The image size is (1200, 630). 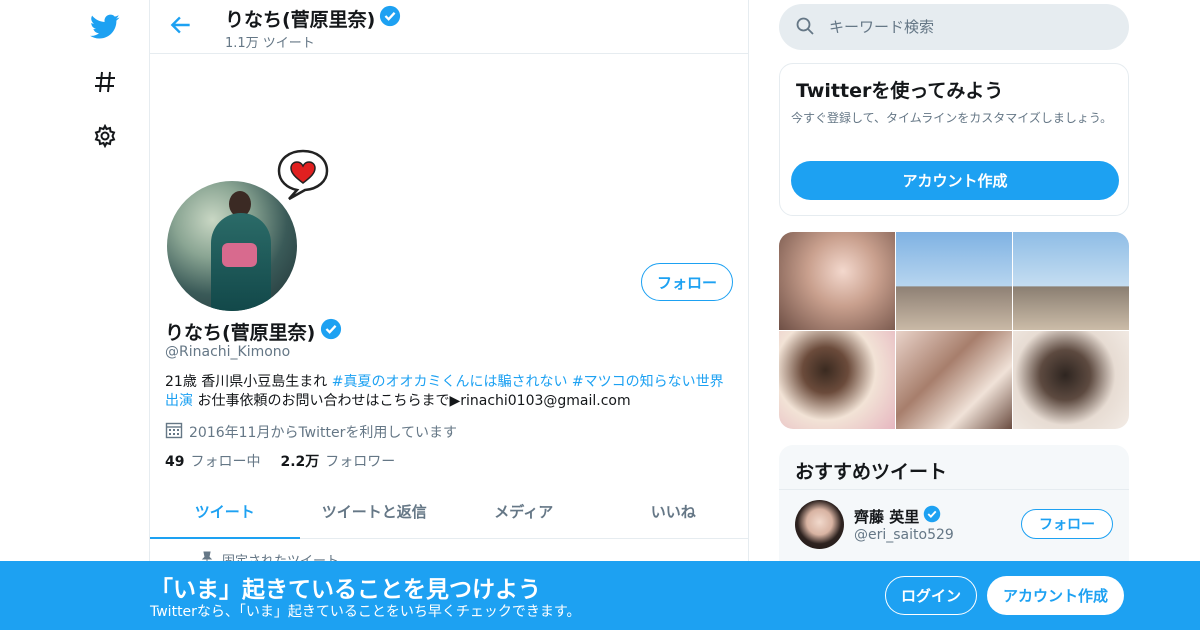 I want to click on header-name: りなち(菅原里奈), so click(x=313, y=18).